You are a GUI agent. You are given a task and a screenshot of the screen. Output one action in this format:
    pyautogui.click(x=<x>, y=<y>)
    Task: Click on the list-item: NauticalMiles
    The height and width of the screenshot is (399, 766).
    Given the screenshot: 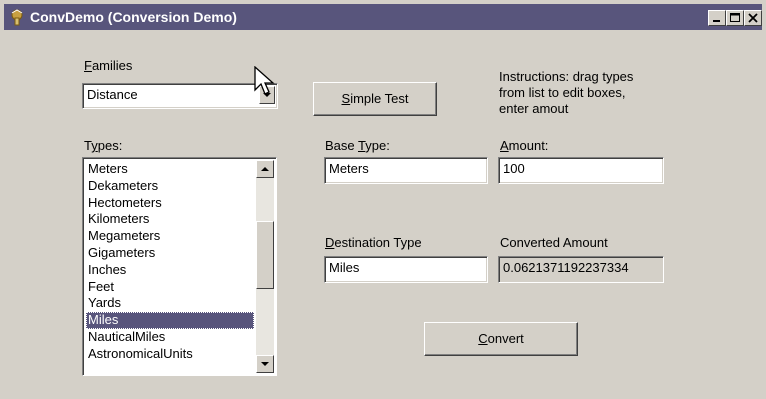 What is the action you would take?
    pyautogui.click(x=170, y=337)
    